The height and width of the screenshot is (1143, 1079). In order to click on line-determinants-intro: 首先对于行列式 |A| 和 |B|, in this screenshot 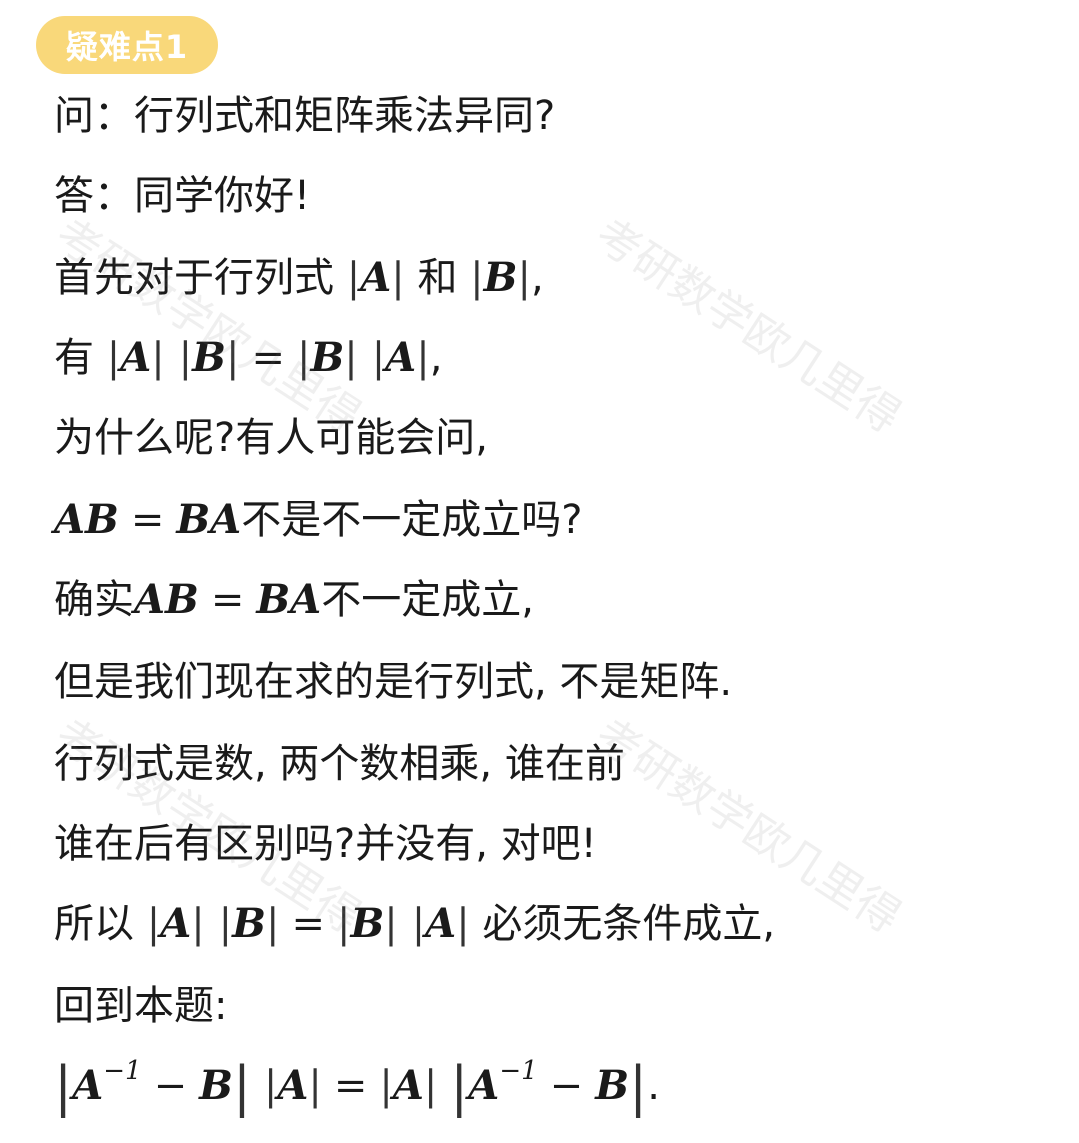, I will do `click(299, 278)`.